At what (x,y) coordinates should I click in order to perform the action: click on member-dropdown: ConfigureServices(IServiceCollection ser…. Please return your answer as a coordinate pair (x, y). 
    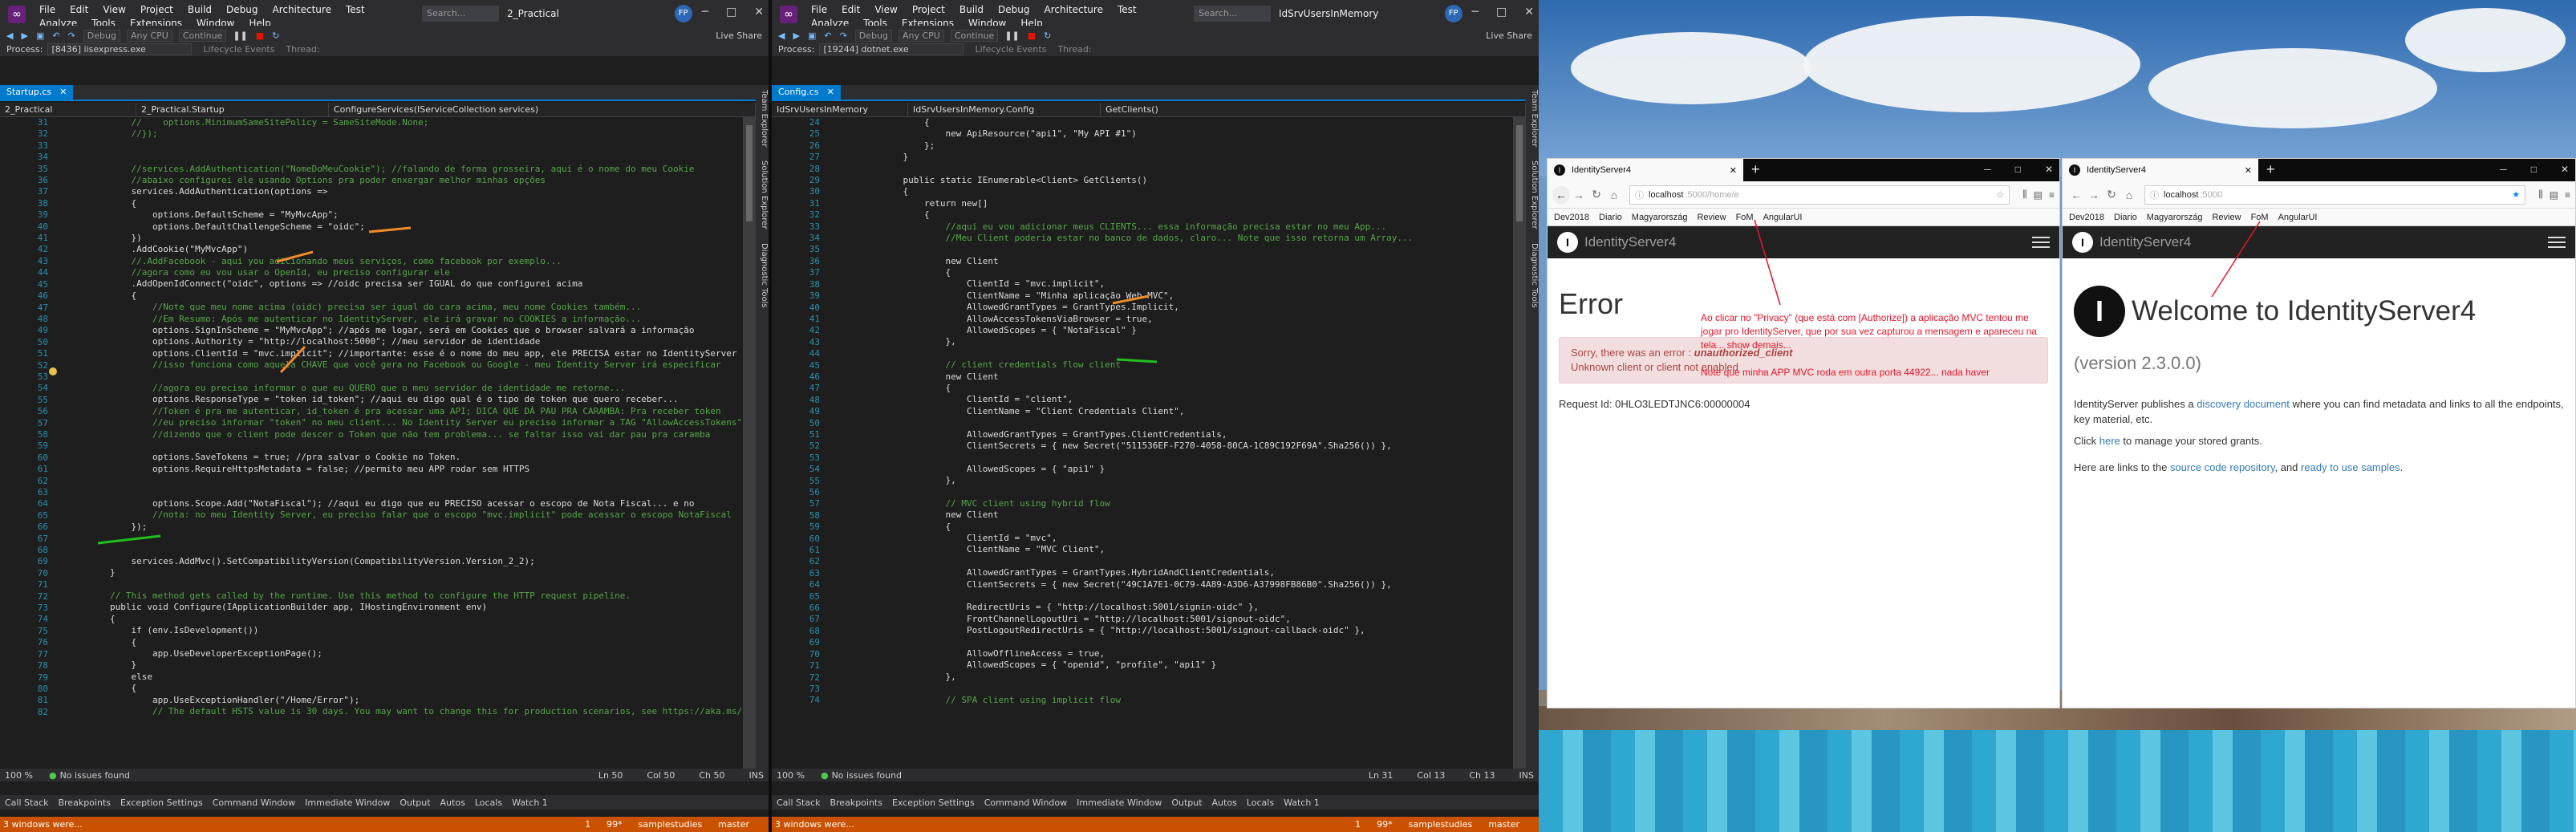
    Looking at the image, I should click on (542, 109).